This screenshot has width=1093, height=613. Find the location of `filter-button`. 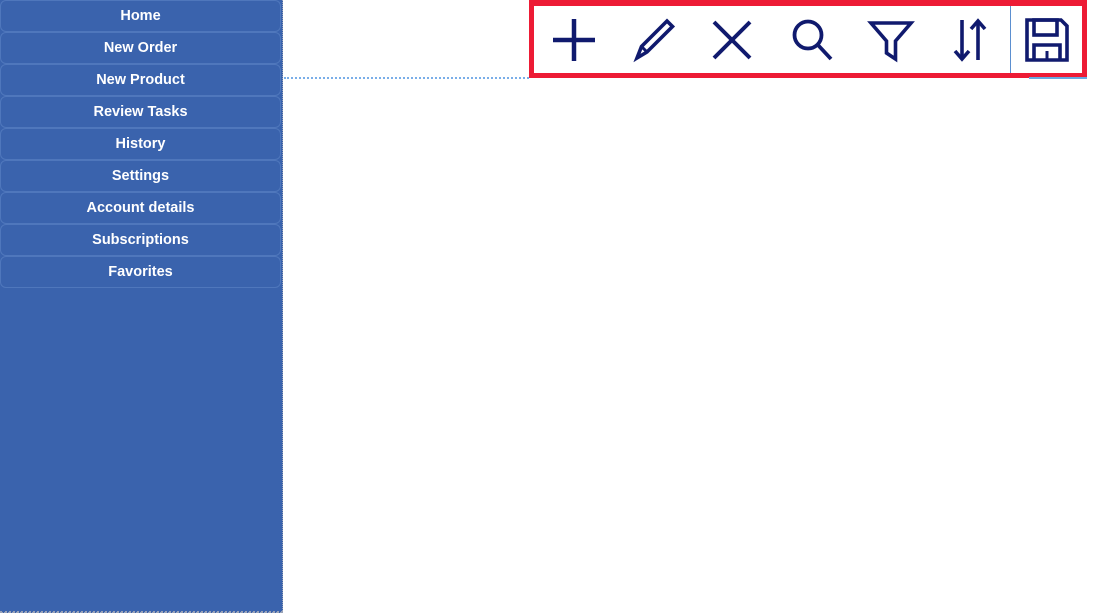

filter-button is located at coordinates (891, 40).